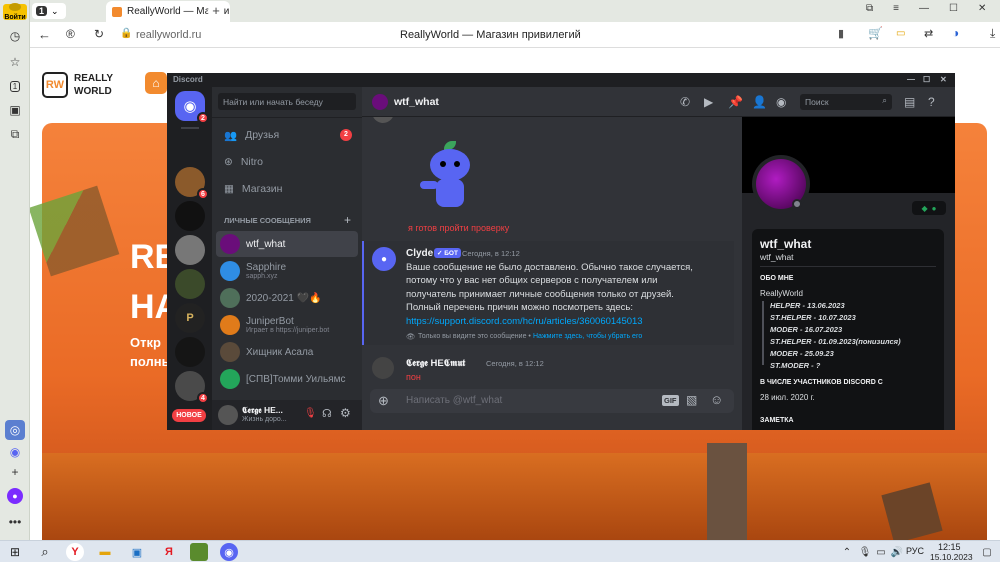 Image resolution: width=1000 pixels, height=562 pixels. I want to click on reload-icon: ↻, so click(99, 34).